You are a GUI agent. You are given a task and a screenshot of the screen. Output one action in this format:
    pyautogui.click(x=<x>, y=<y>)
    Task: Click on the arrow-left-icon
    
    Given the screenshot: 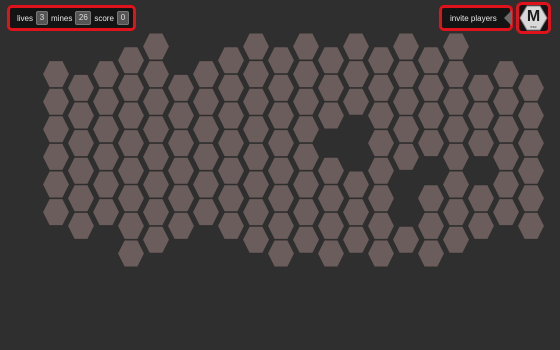 What is the action you would take?
    pyautogui.click(x=508, y=18)
    